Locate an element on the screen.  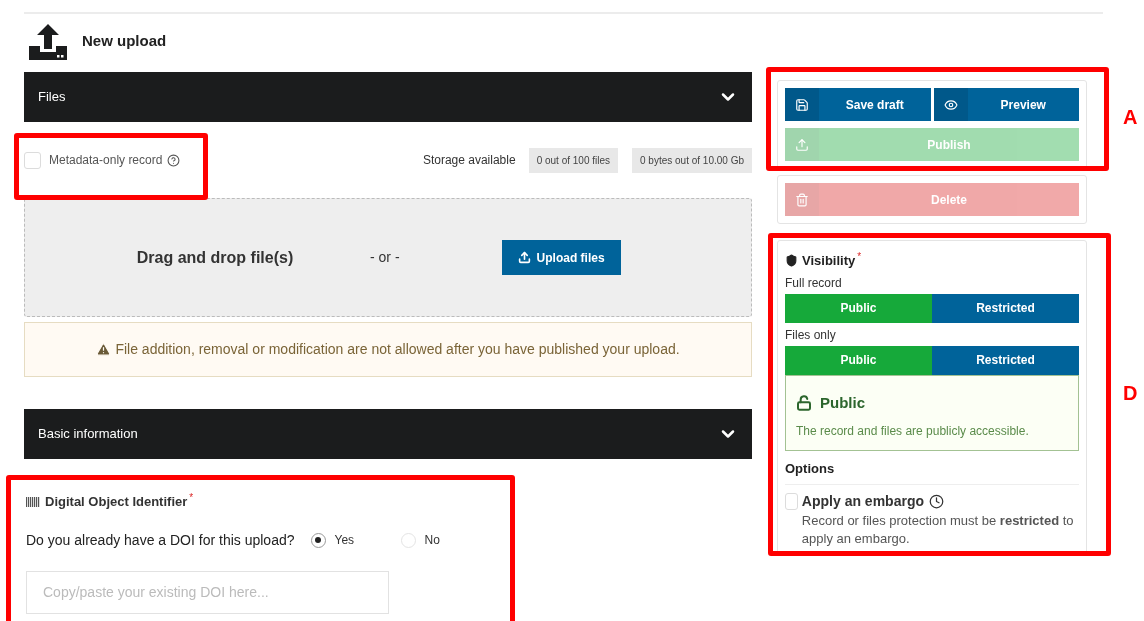
storage-size-badge: 0 bytes out of 10.00 Gb is located at coordinates (692, 160).